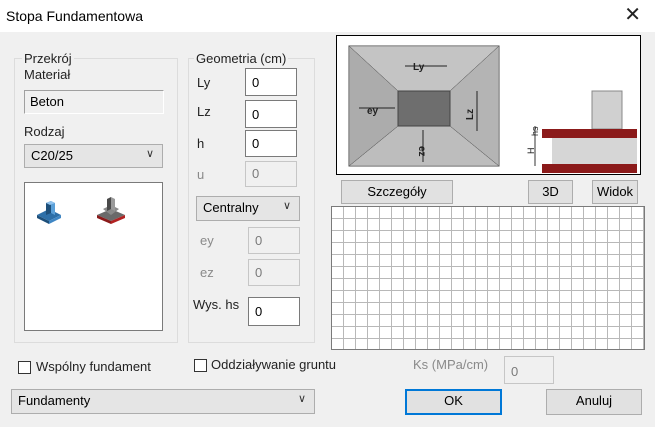 The width and height of the screenshot is (655, 427). Describe the element at coordinates (81, 210) in the screenshot. I see `footing-type-icons` at that location.